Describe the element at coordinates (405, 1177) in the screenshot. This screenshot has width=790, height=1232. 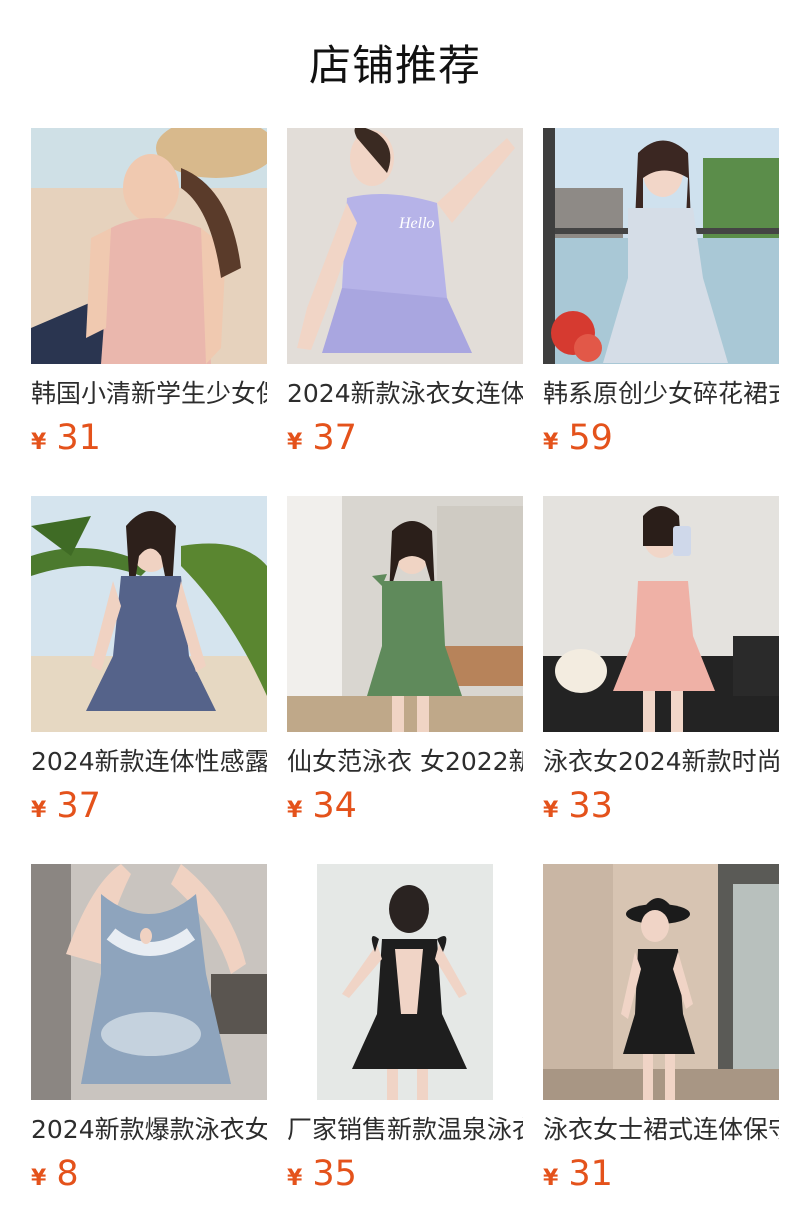
I see `product-price: ¥35` at that location.